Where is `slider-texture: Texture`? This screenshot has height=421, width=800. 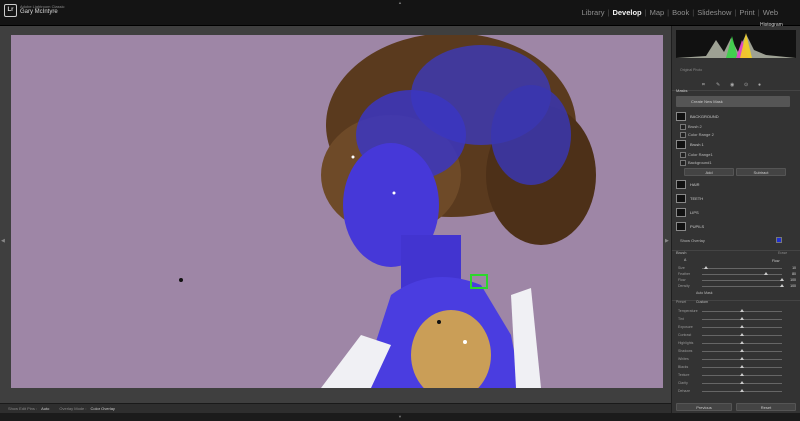
slider-texture: Texture is located at coordinates (737, 375).